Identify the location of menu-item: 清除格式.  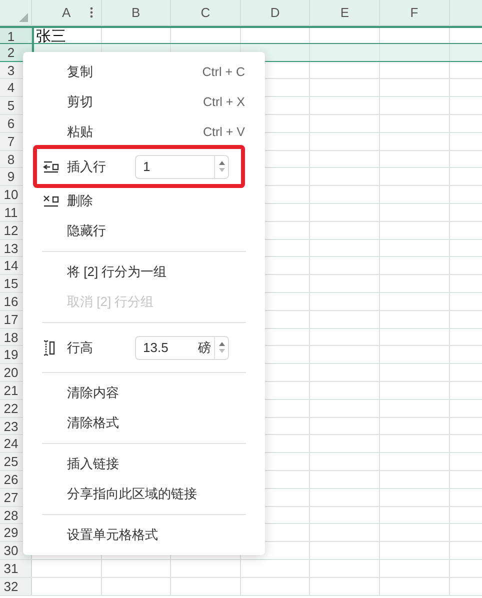
(93, 423).